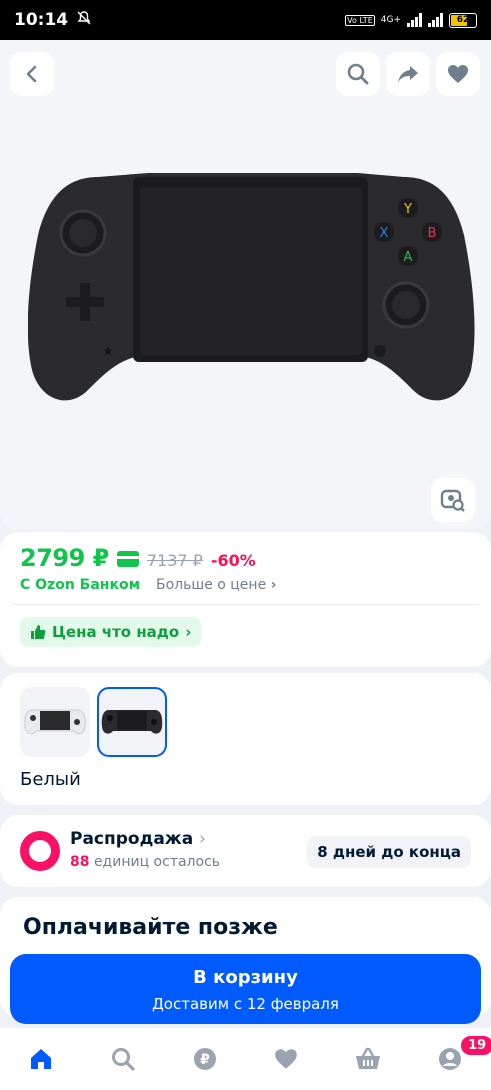 The height and width of the screenshot is (1090, 491). I want to click on divider, so click(245, 604).